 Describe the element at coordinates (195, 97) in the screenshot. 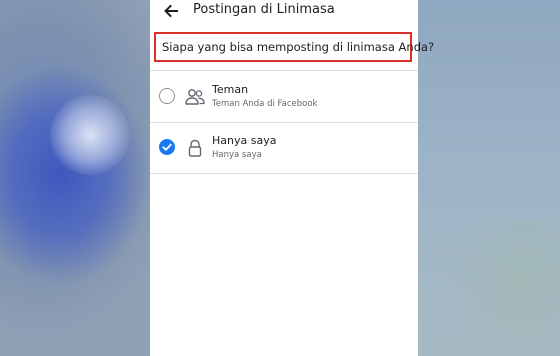

I see `friends-icon` at that location.